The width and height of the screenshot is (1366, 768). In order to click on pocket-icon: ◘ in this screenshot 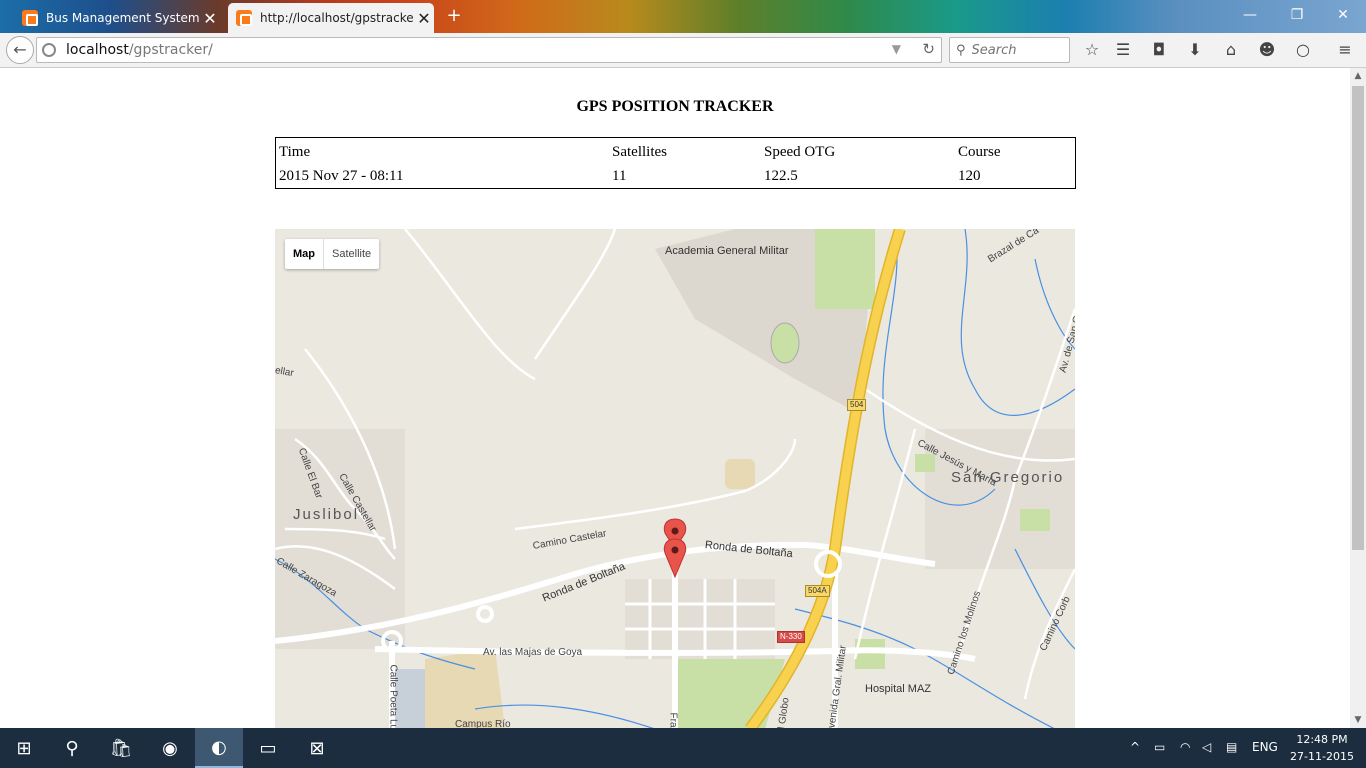, I will do `click(1159, 50)`.